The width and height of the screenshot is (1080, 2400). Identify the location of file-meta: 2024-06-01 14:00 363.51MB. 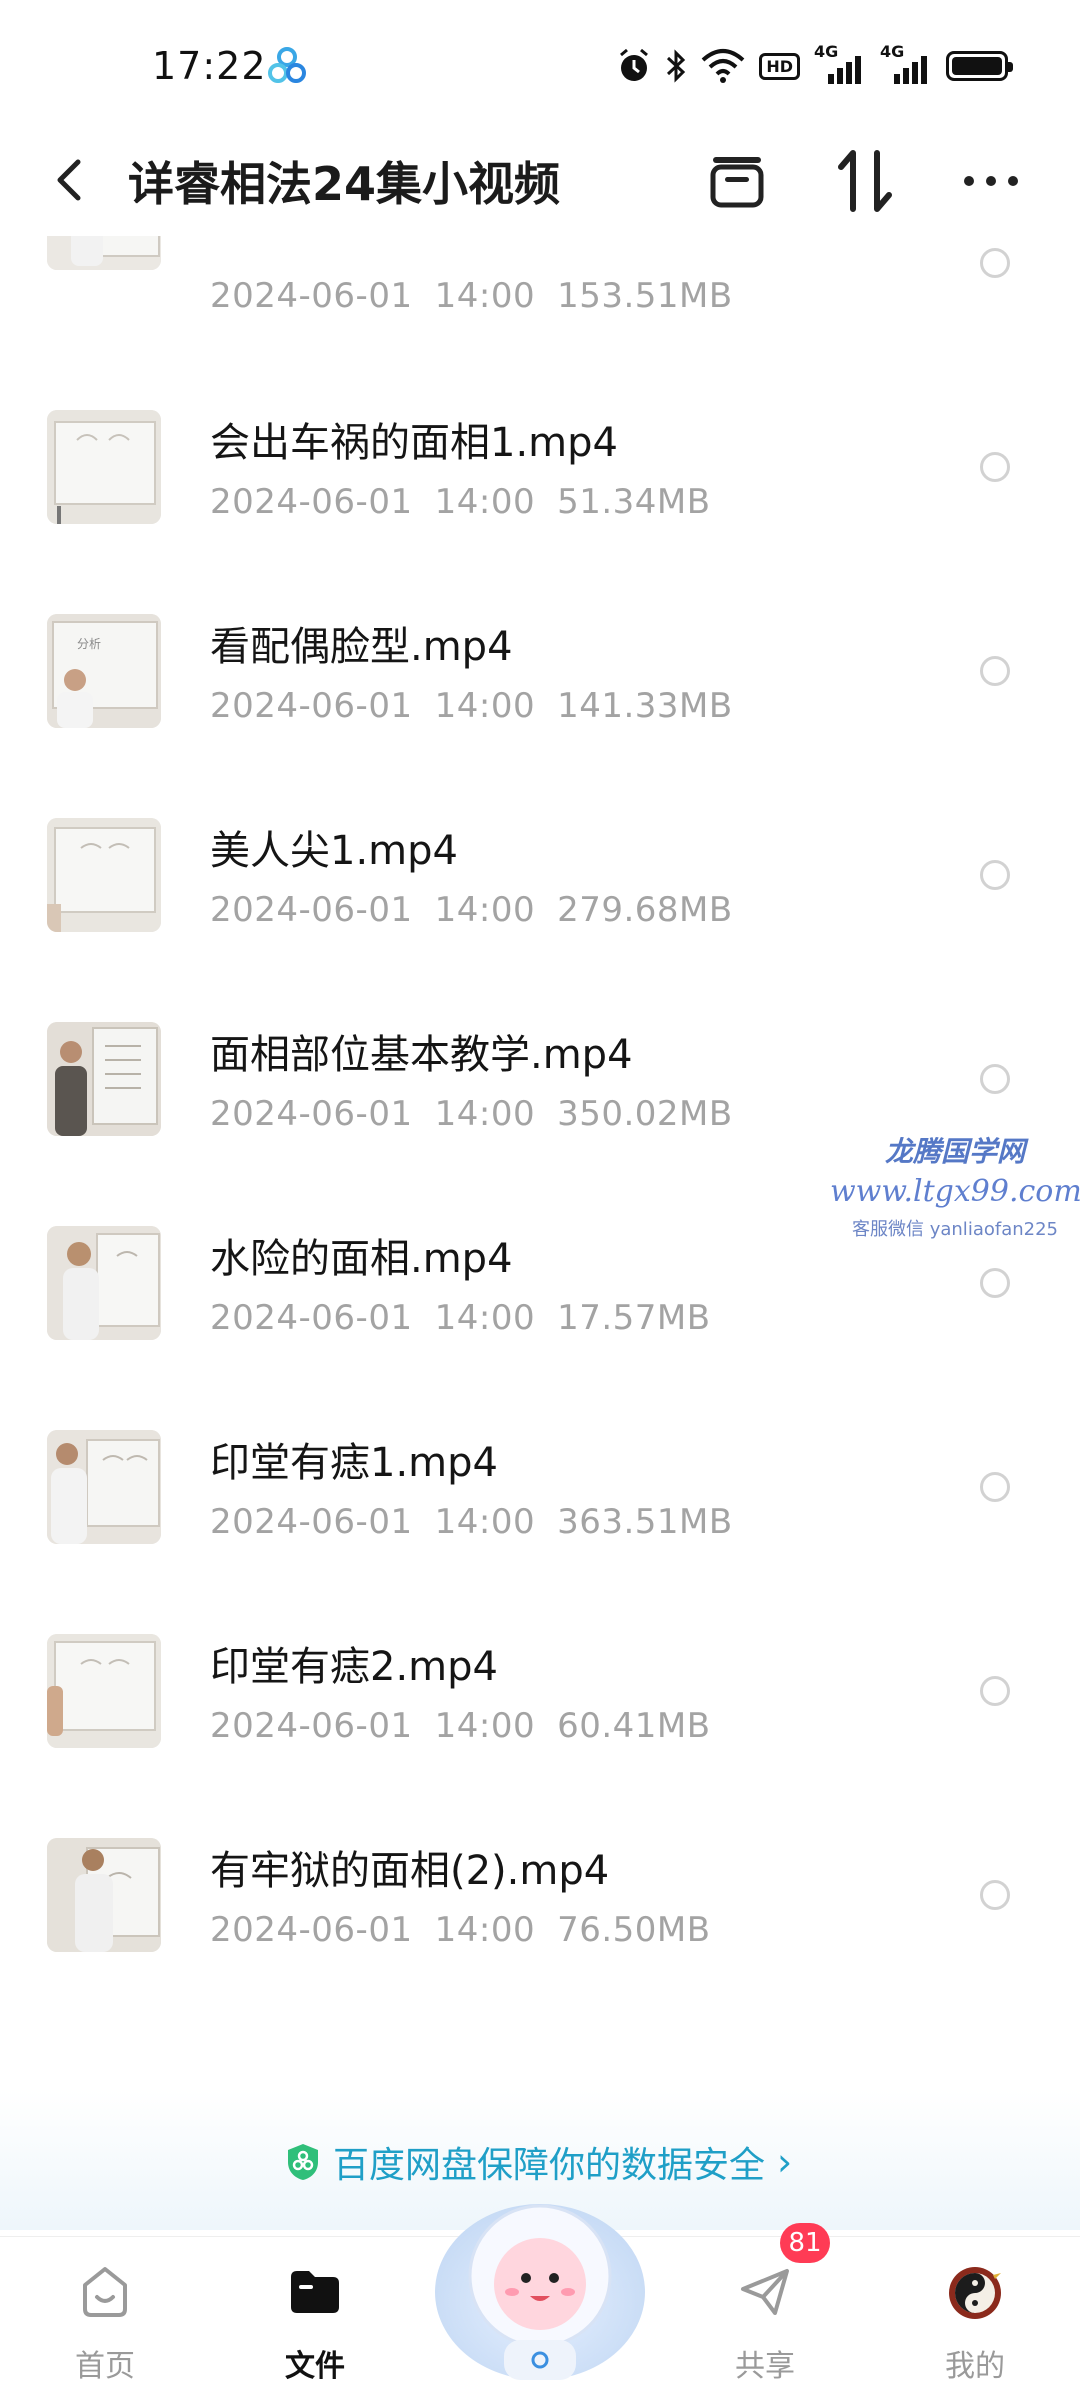
(471, 1522).